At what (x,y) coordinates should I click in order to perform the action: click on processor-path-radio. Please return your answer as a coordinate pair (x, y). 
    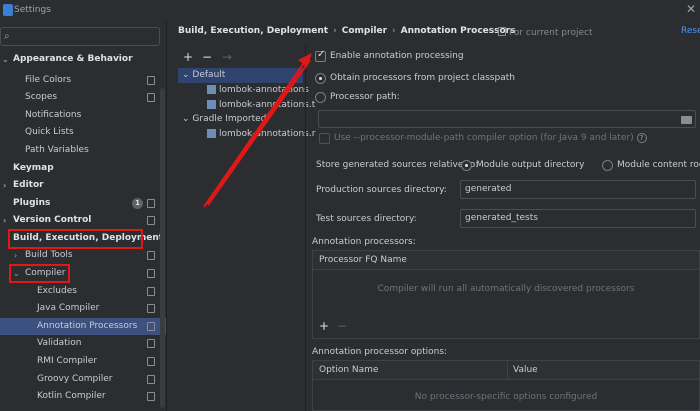
    Looking at the image, I should click on (320, 97).